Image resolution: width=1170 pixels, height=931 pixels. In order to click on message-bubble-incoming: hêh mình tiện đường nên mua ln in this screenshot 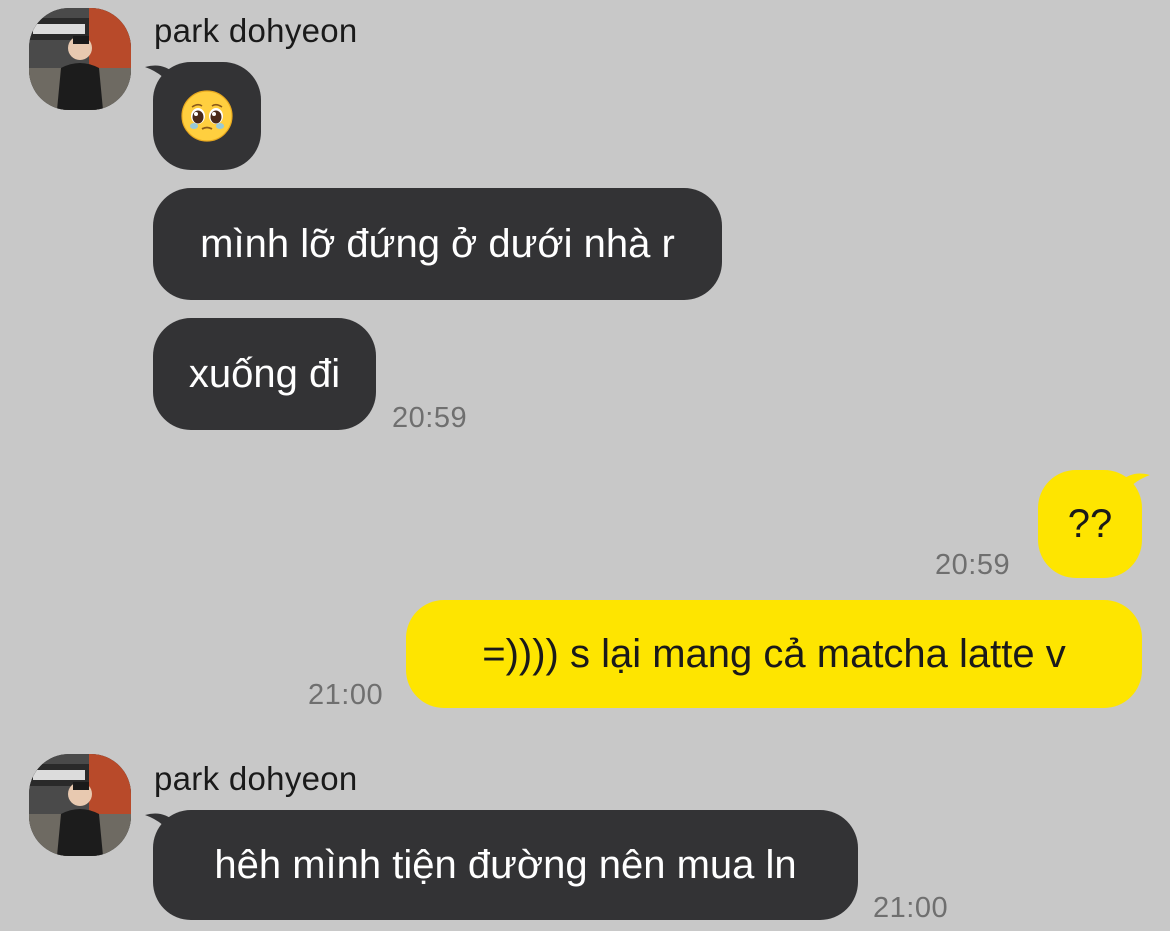, I will do `click(505, 865)`.